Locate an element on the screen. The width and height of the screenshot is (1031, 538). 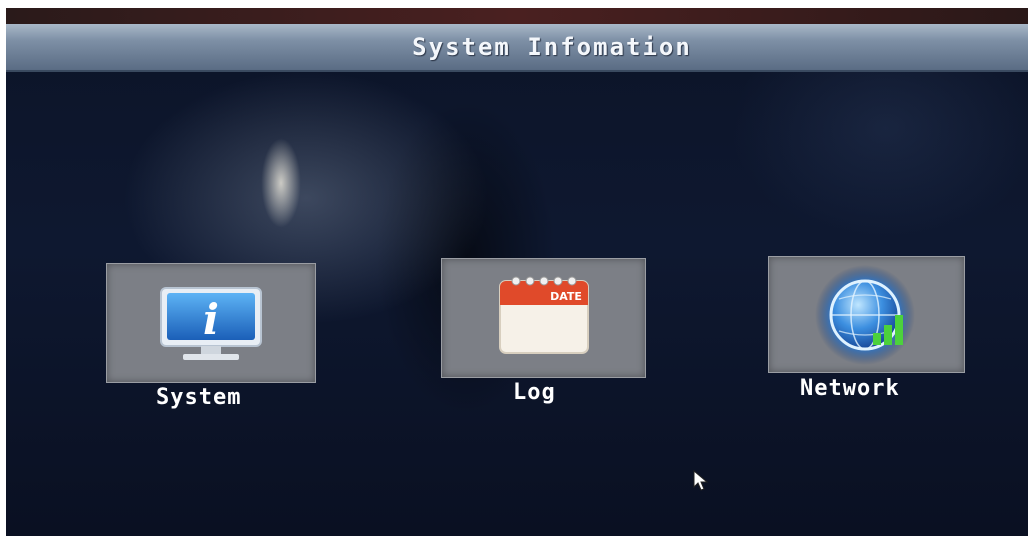
screen-reflection is located at coordinates (281, 183).